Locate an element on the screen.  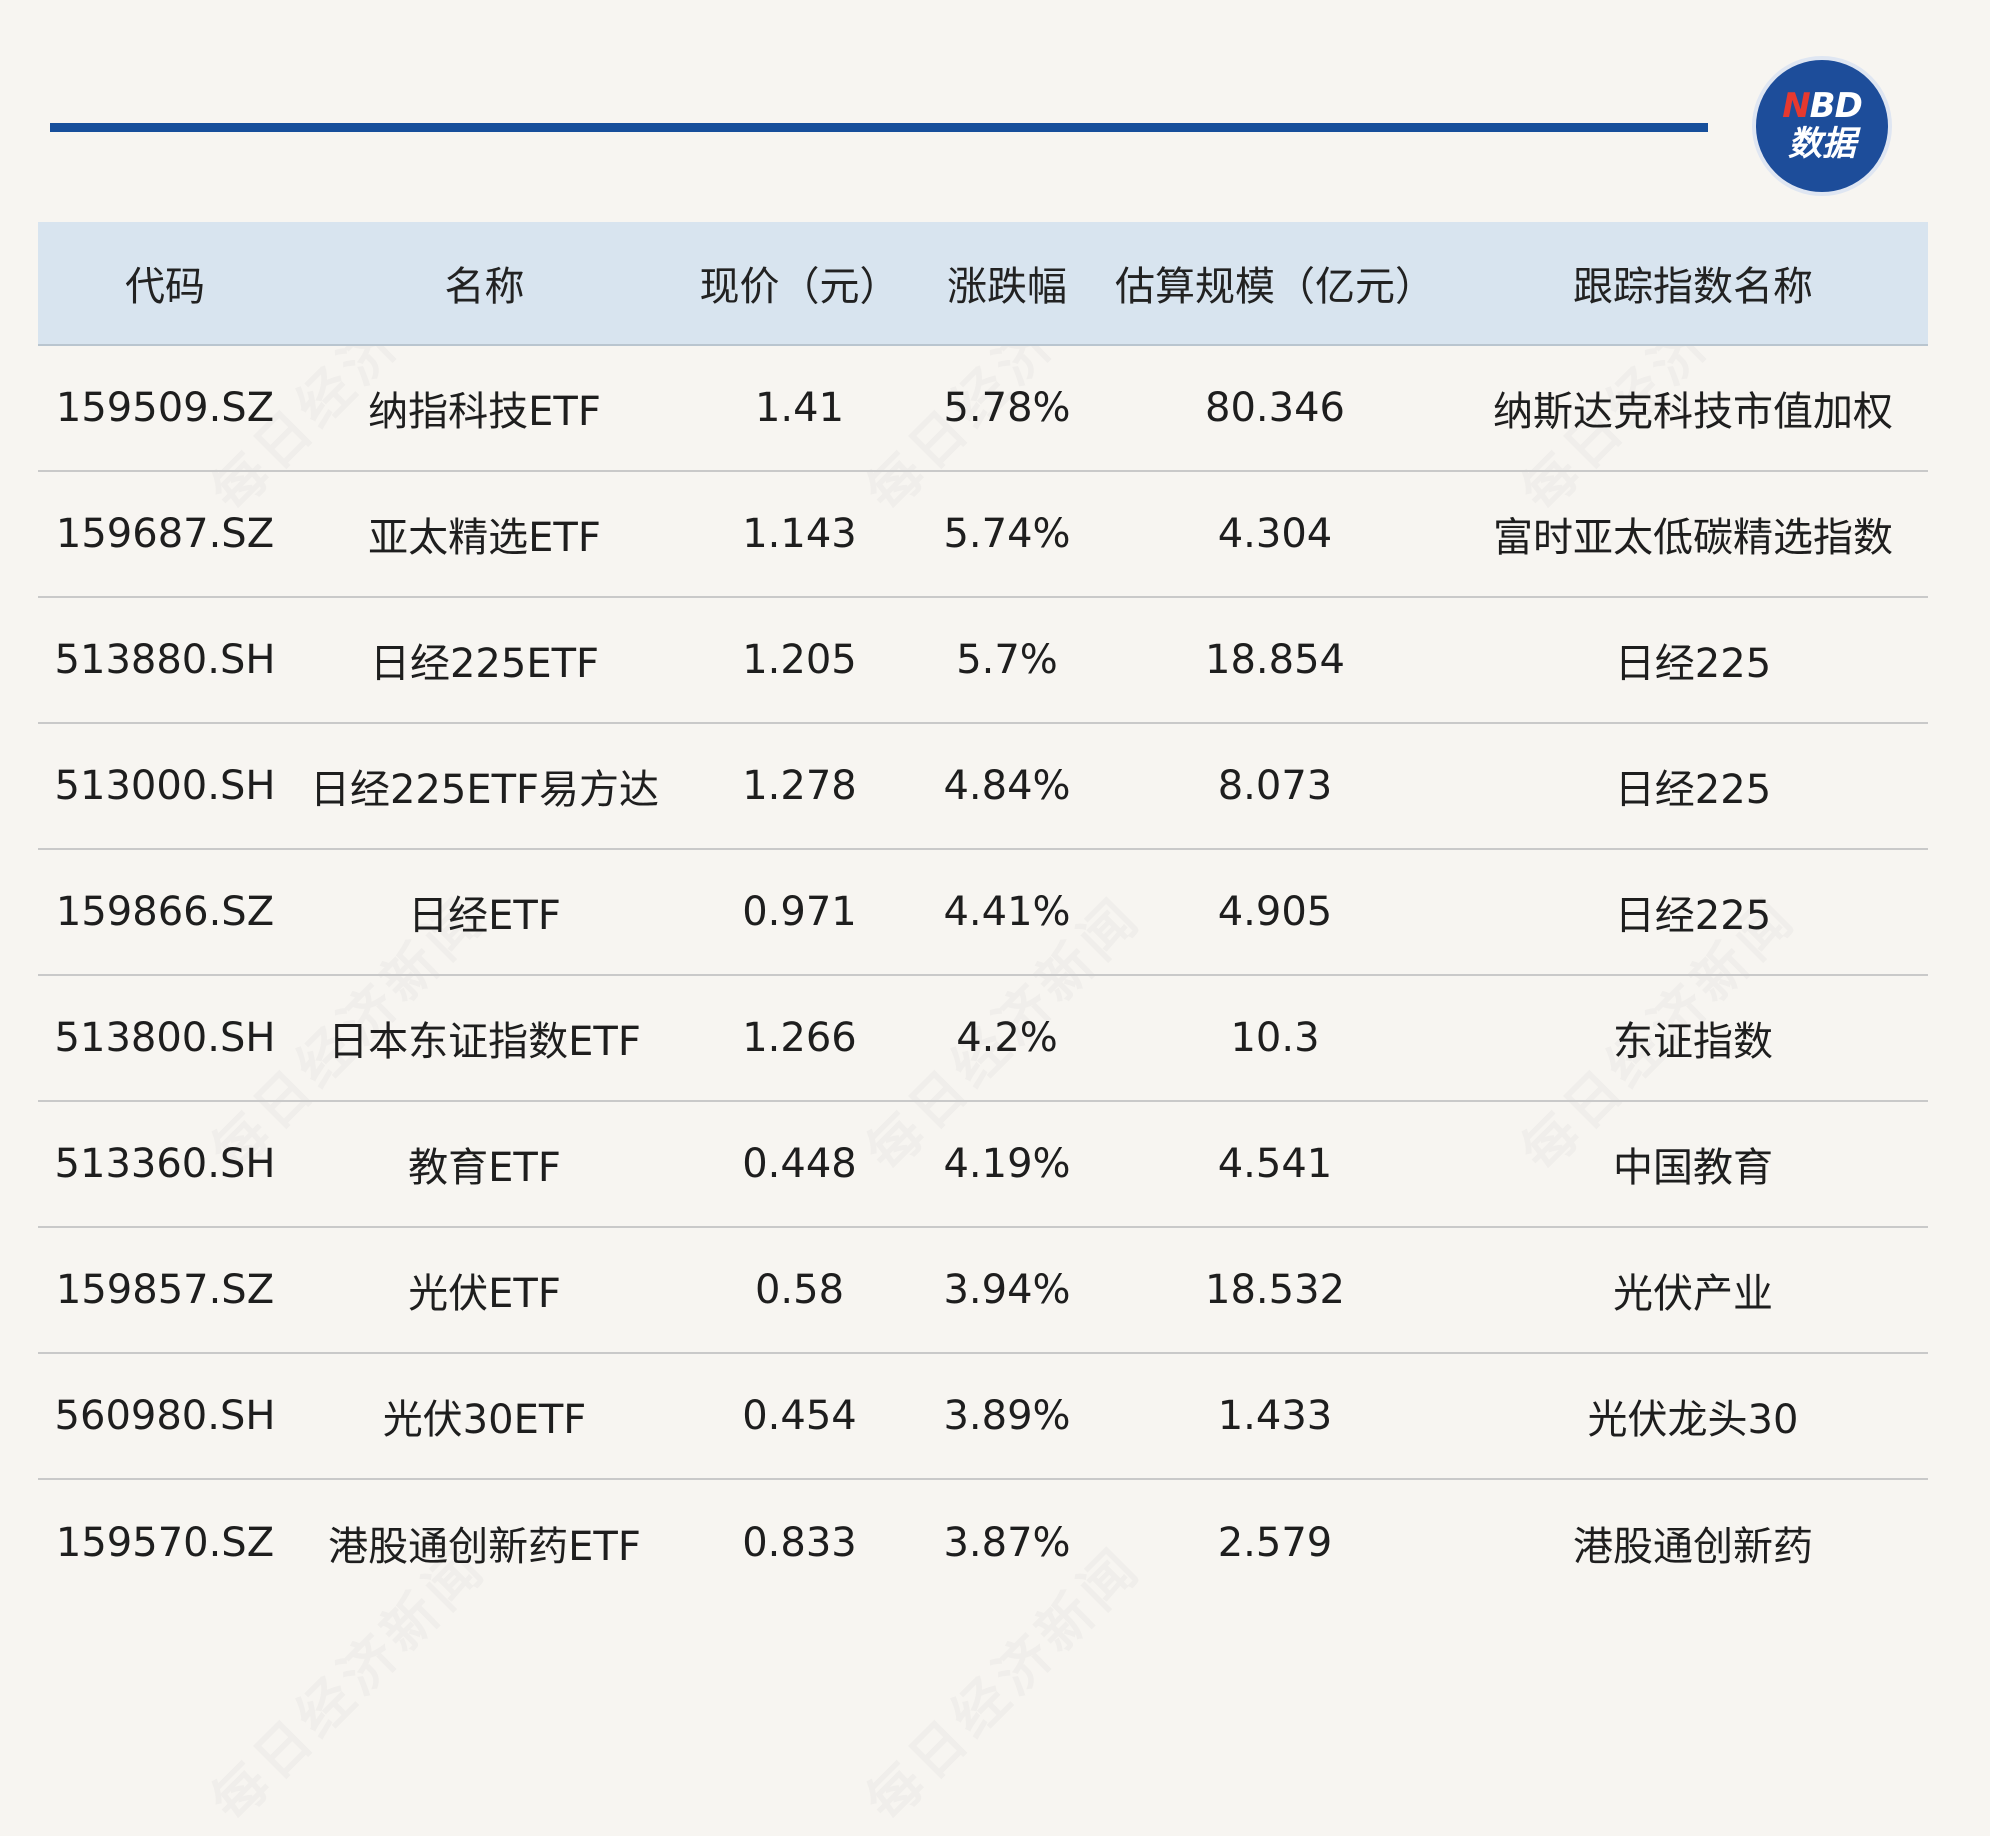
cell-code: 159570.SZ is located at coordinates (165, 1543).